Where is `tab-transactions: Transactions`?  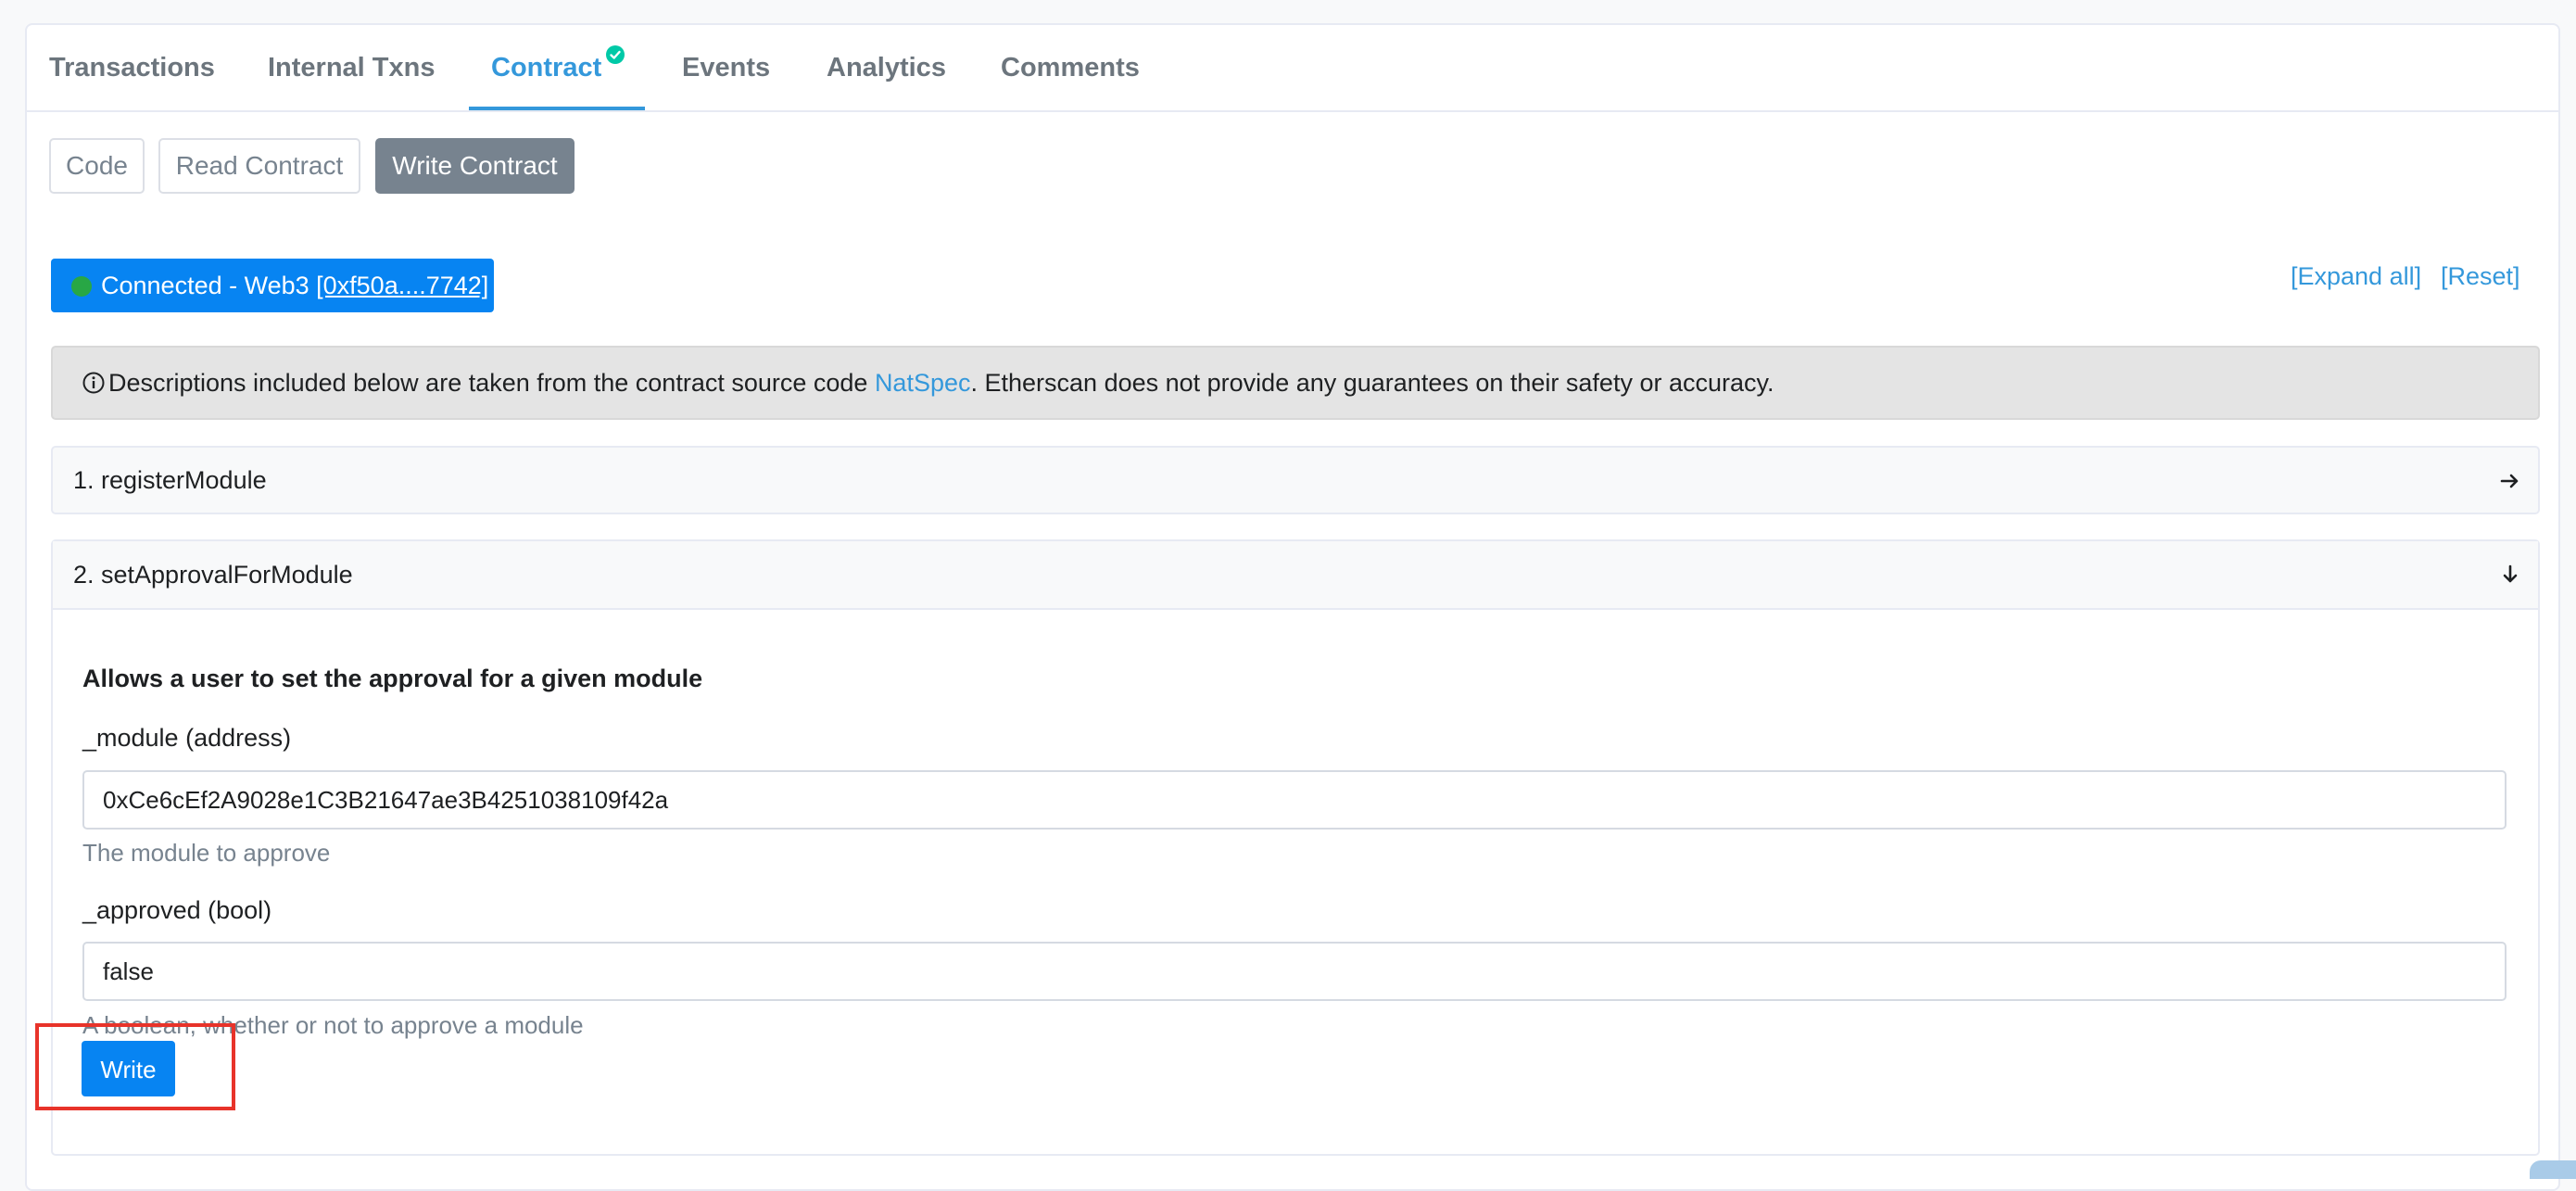 tab-transactions: Transactions is located at coordinates (132, 67).